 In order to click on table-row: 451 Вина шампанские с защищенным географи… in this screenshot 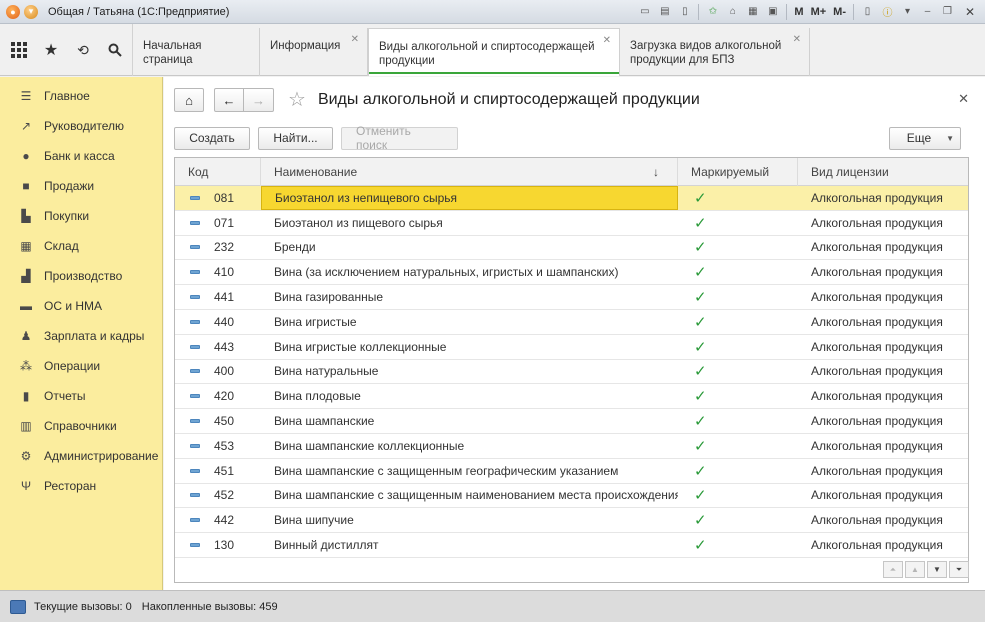, I will do `click(571, 471)`.